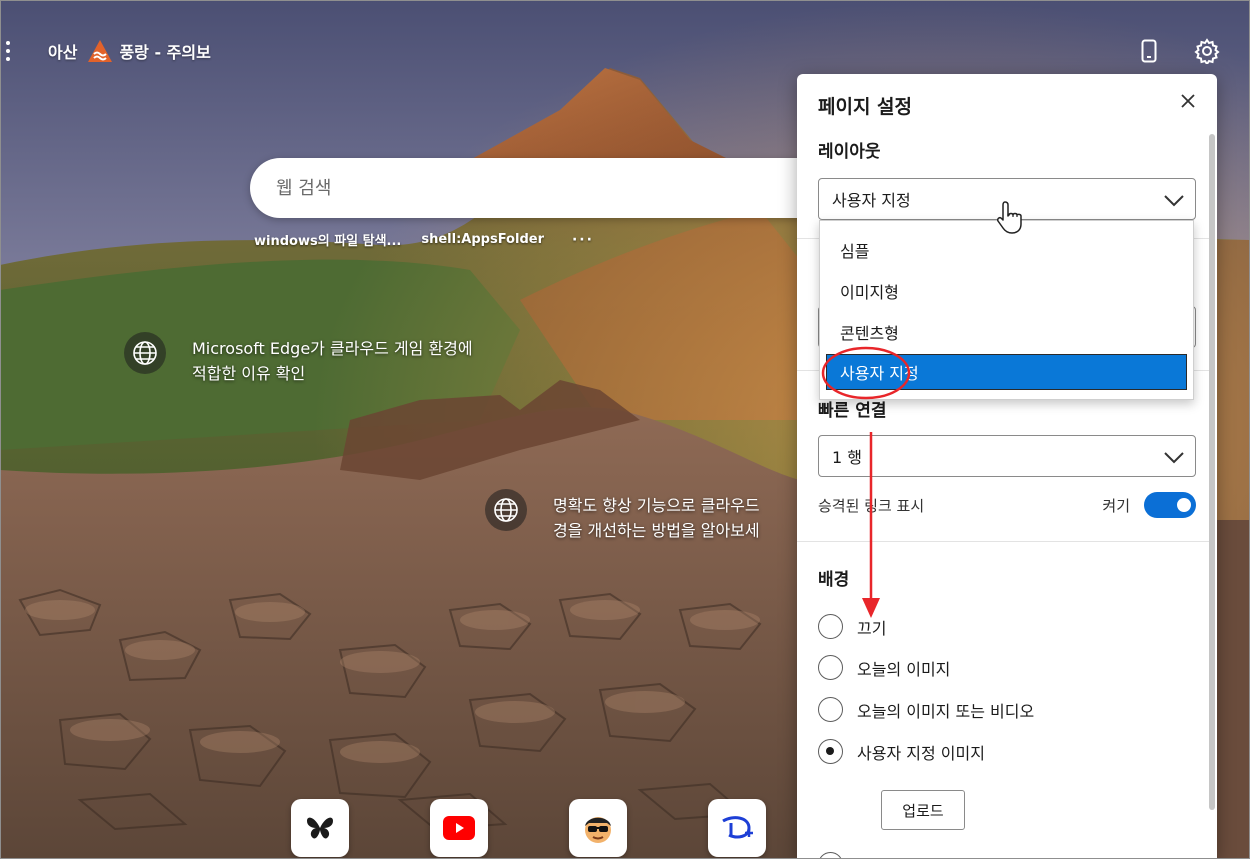  What do you see at coordinates (100, 51) in the screenshot?
I see `weather-alert-icon` at bounding box center [100, 51].